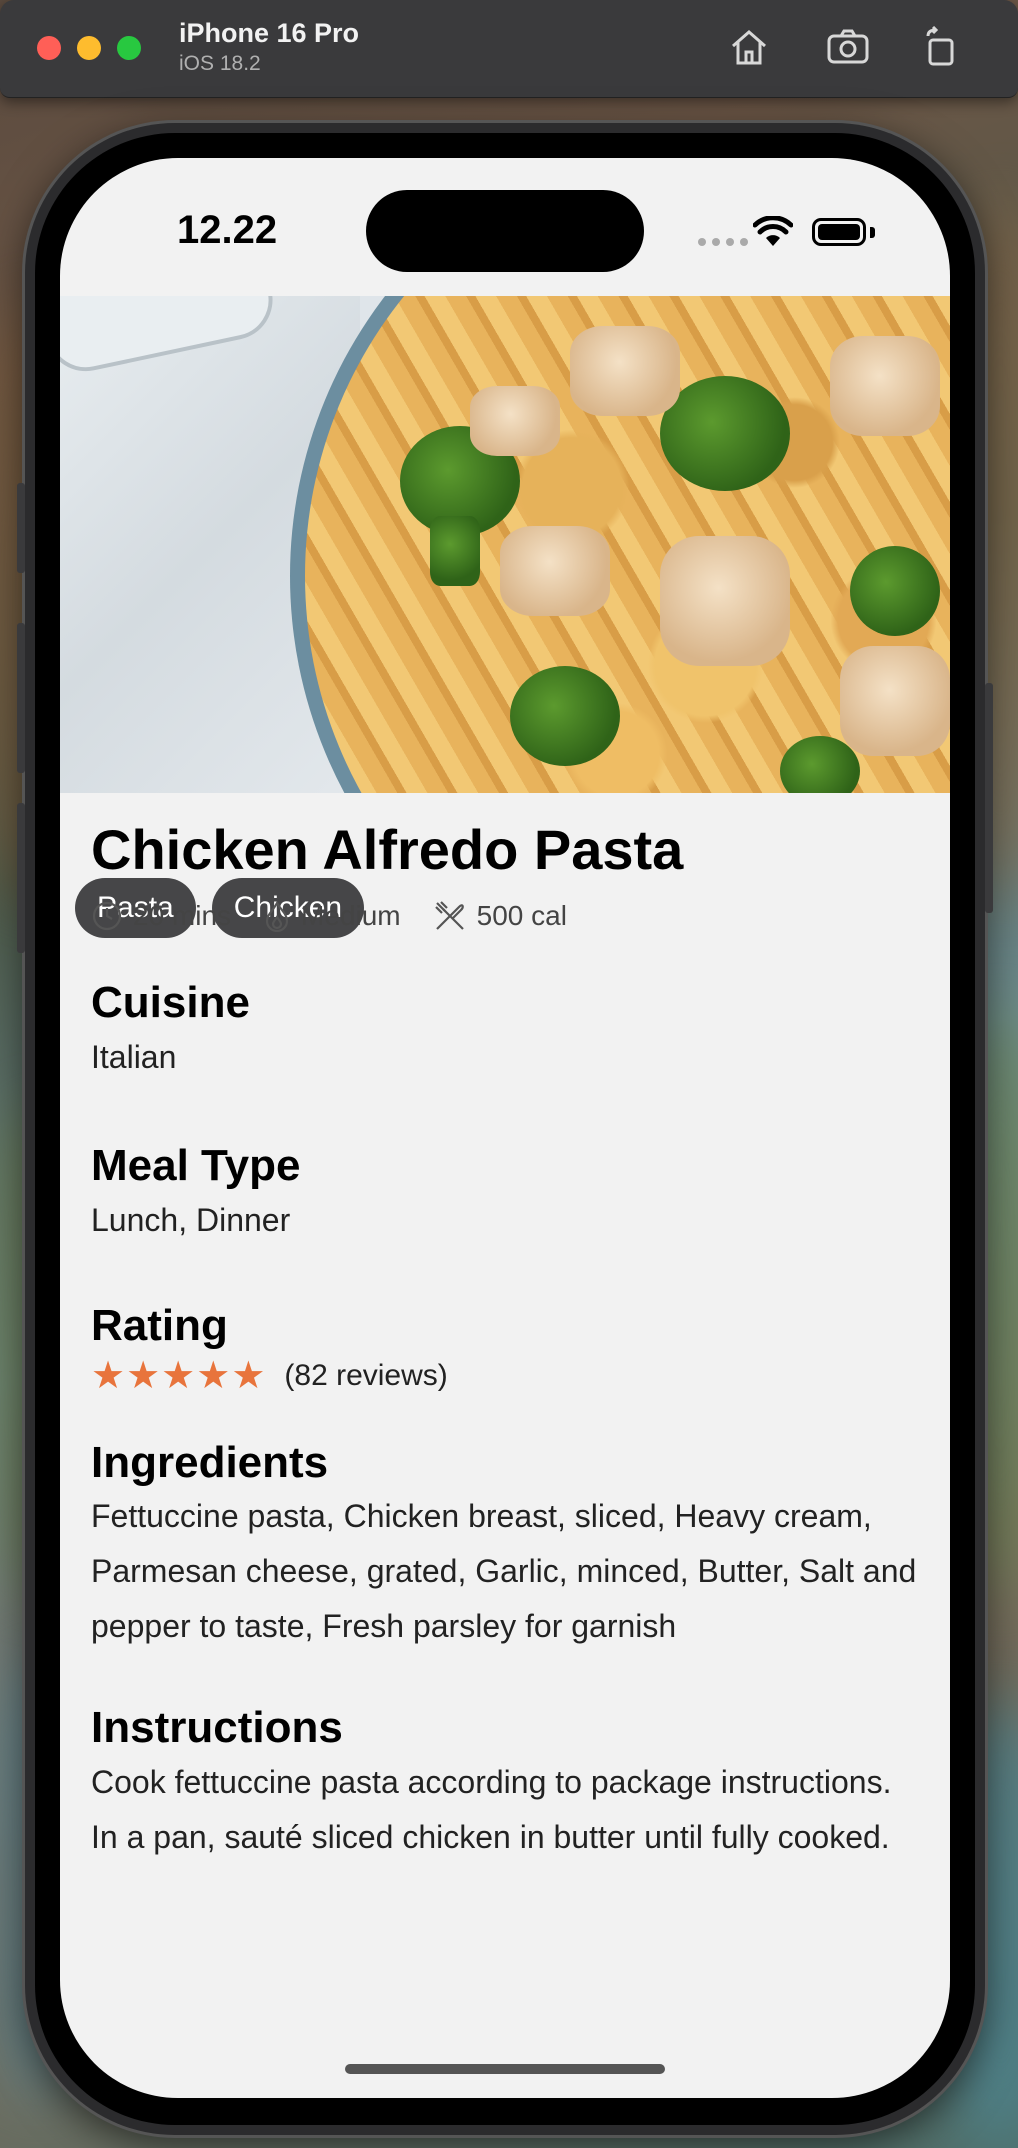 The width and height of the screenshot is (1018, 2148). Describe the element at coordinates (506, 1347) in the screenshot. I see `rating-section: Rating ★ ★ ★ ★ ★ (82 reviews)` at that location.